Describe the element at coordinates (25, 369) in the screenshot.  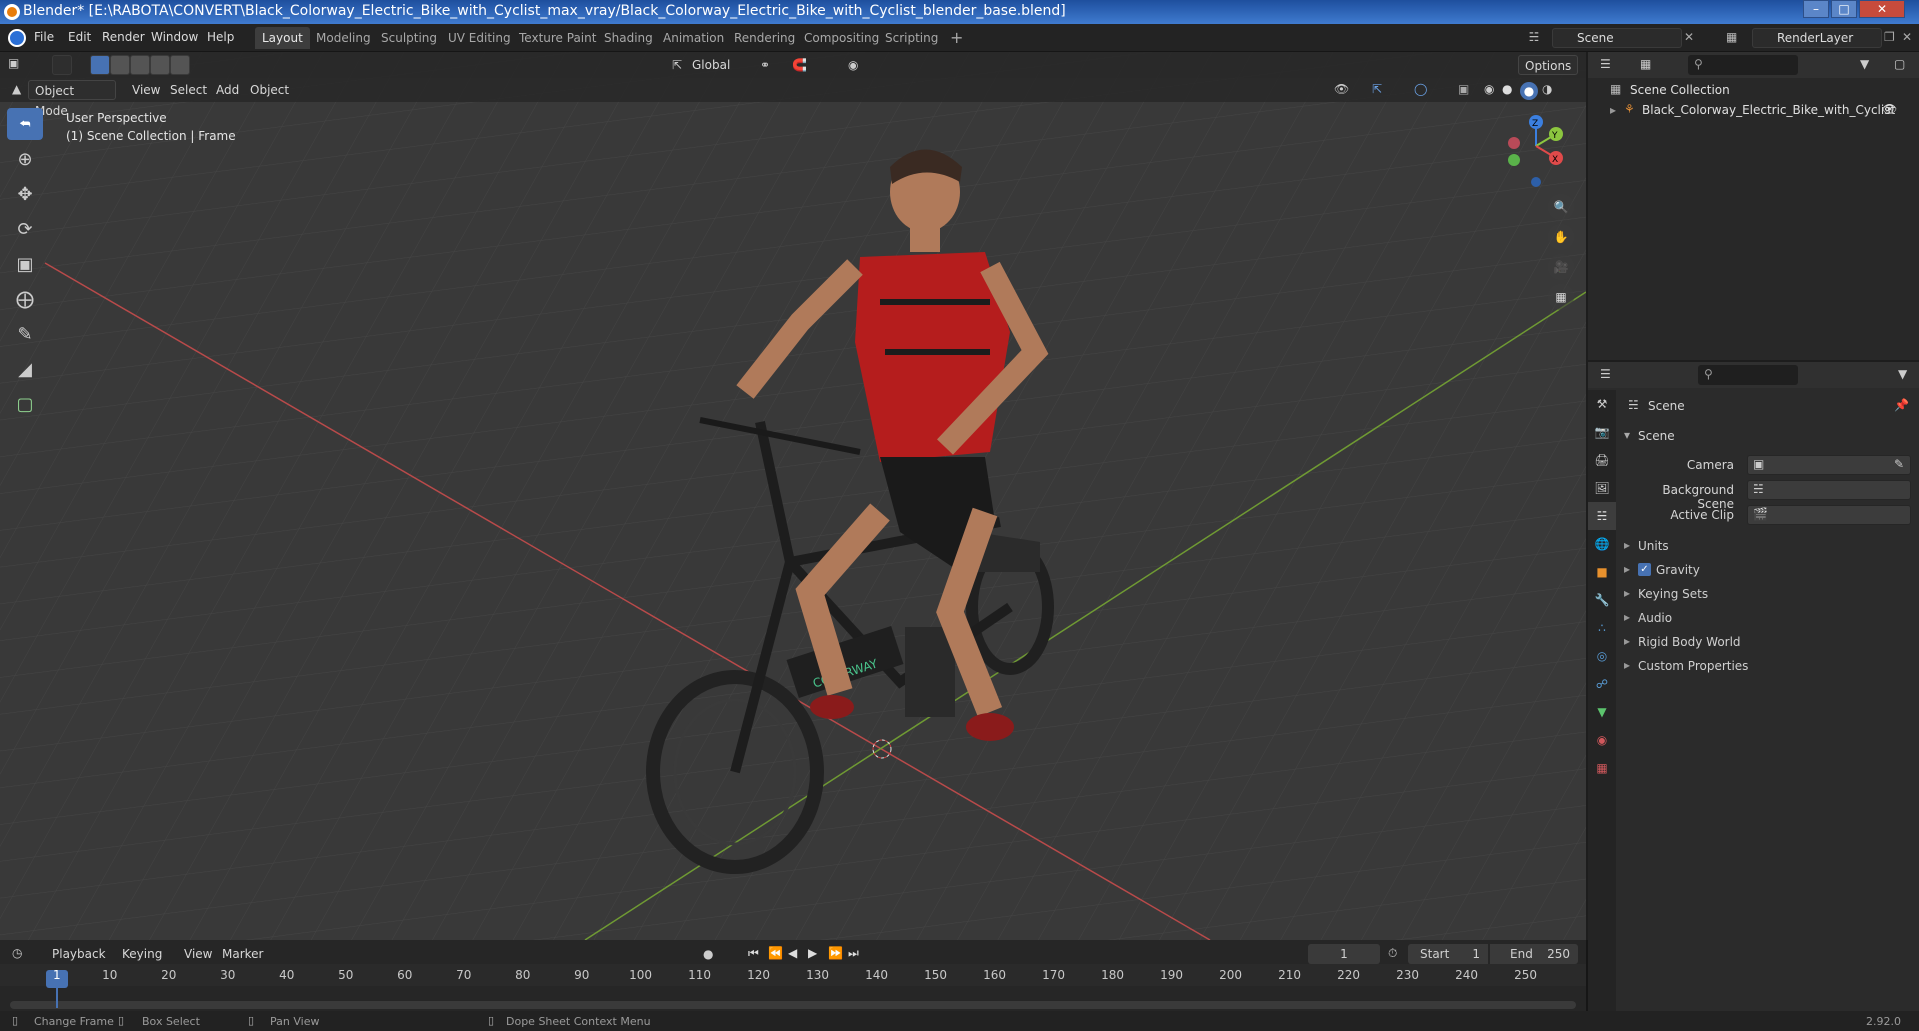
I see `measure-tool-icon: ◢` at that location.